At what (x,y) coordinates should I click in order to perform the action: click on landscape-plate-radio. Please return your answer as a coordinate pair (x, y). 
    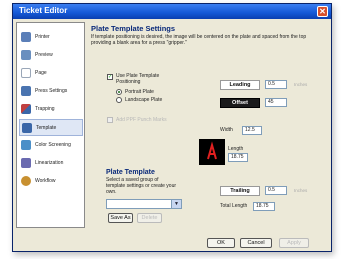
    Looking at the image, I should click on (119, 100).